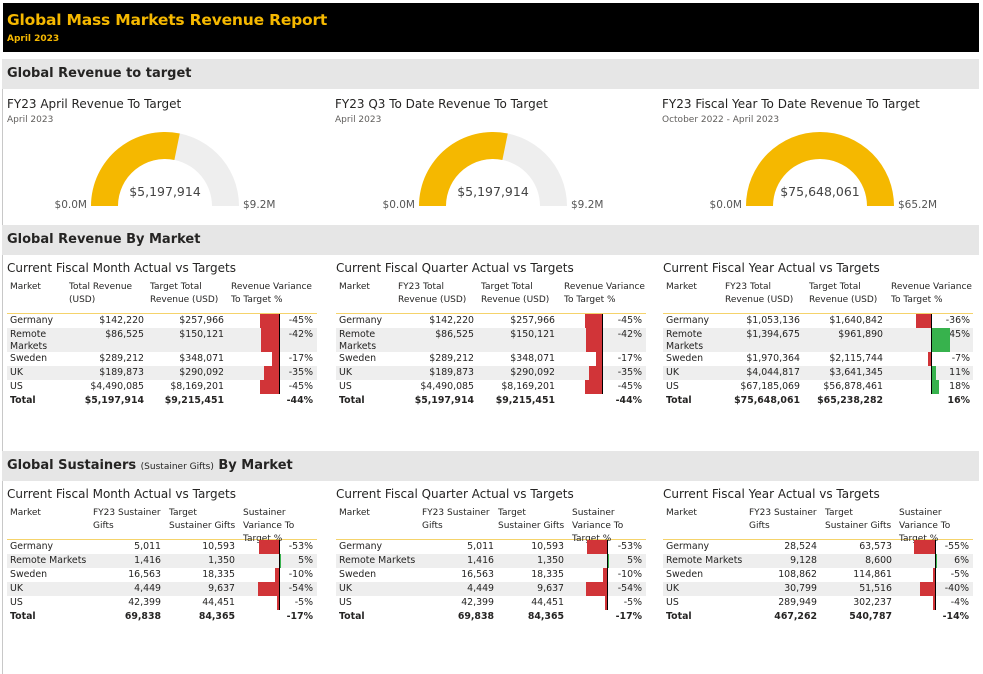 Image resolution: width=983 pixels, height=674 pixels. Describe the element at coordinates (525, 400) in the screenshot. I see `cell-target: $9,215,451` at that location.